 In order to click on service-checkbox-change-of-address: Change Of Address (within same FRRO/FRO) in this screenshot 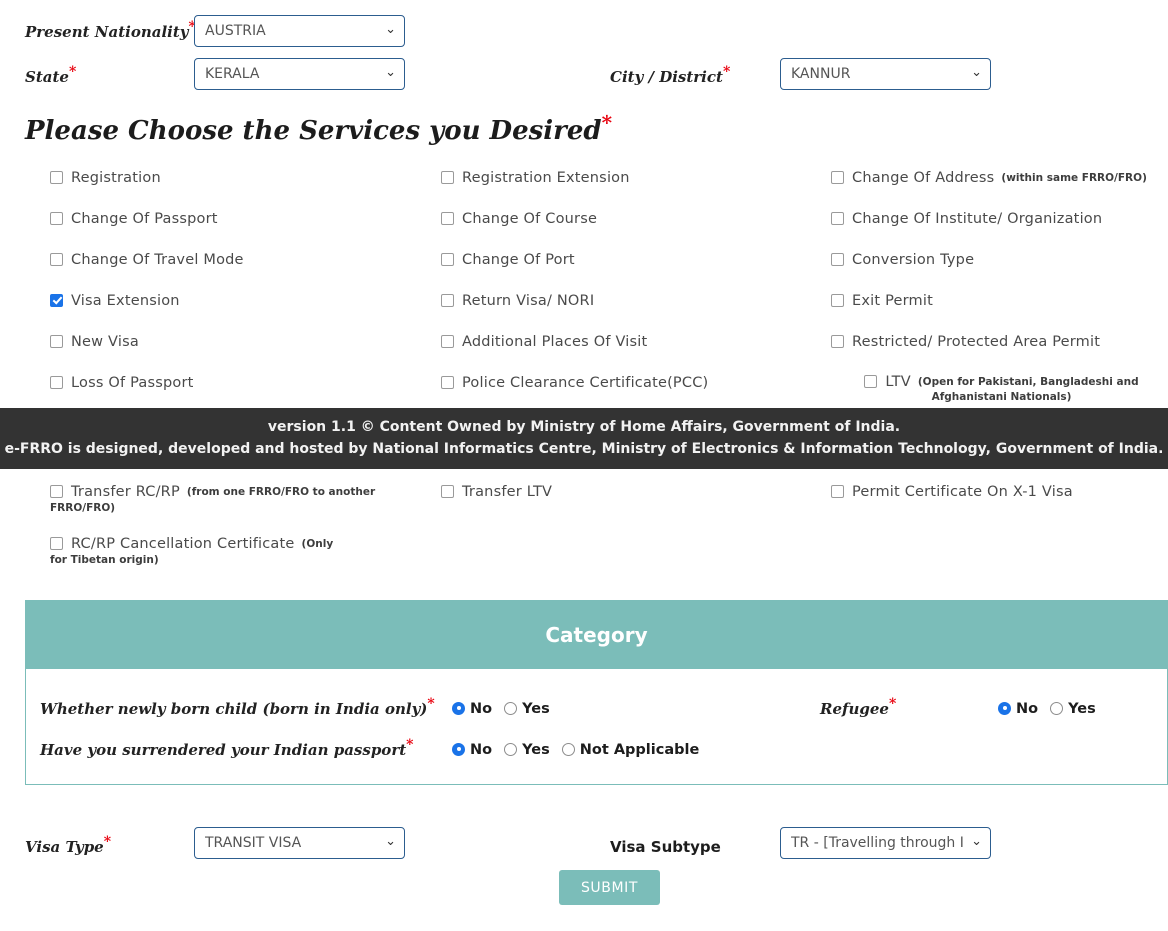, I will do `click(989, 178)`.